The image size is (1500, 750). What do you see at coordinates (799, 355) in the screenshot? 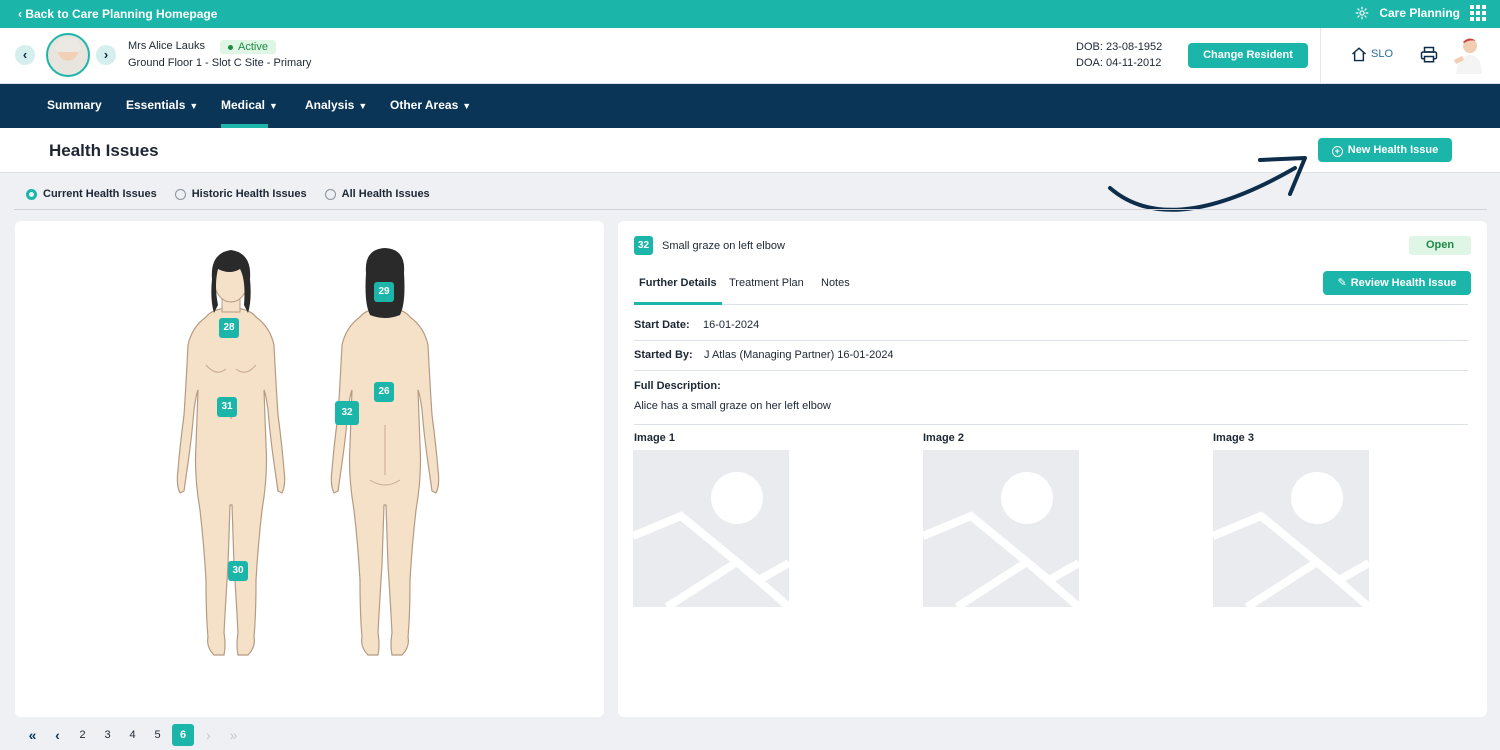
I see `started-by-value: J Atlas (Managing Partner) 16-01-2024` at bounding box center [799, 355].